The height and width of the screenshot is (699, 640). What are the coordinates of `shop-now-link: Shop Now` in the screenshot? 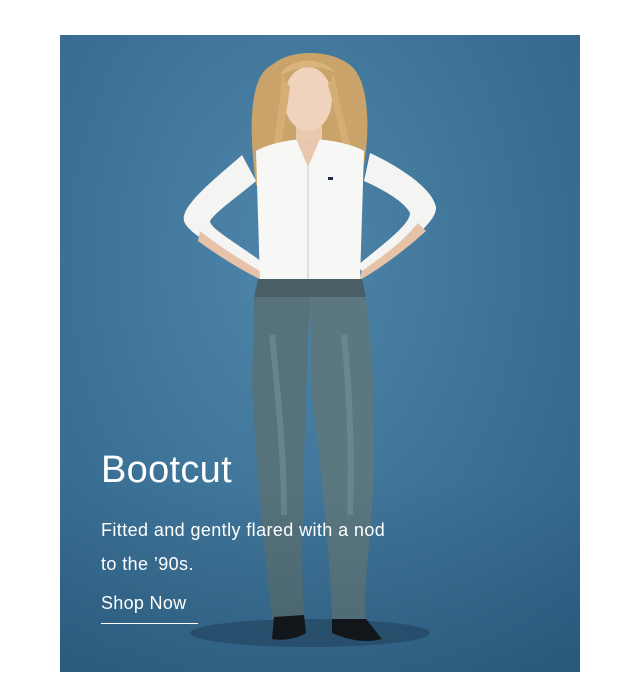 It's located at (149, 608).